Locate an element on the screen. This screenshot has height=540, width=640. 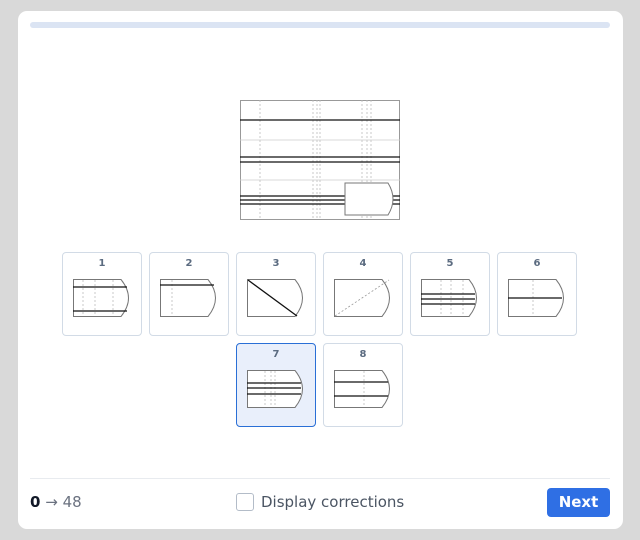
total-count: 48 is located at coordinates (72, 502).